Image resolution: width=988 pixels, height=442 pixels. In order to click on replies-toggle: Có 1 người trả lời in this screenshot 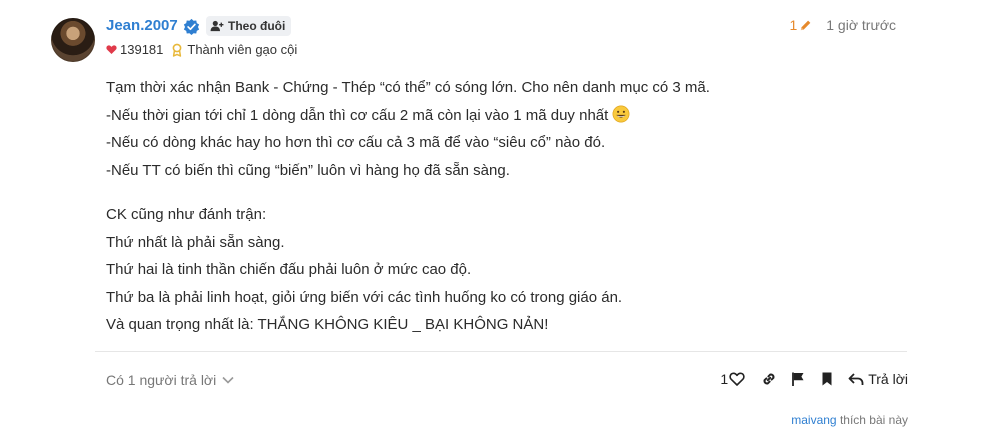, I will do `click(170, 380)`.